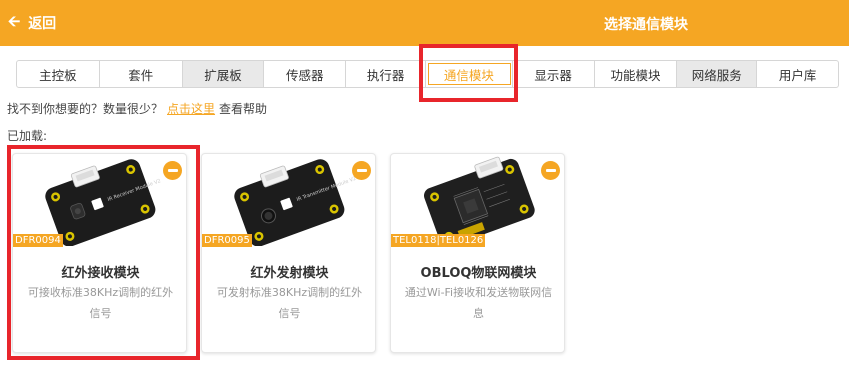  I want to click on help-line: 找不到你想要的？数量很少？ 点击这里 查看帮助, so click(137, 108).